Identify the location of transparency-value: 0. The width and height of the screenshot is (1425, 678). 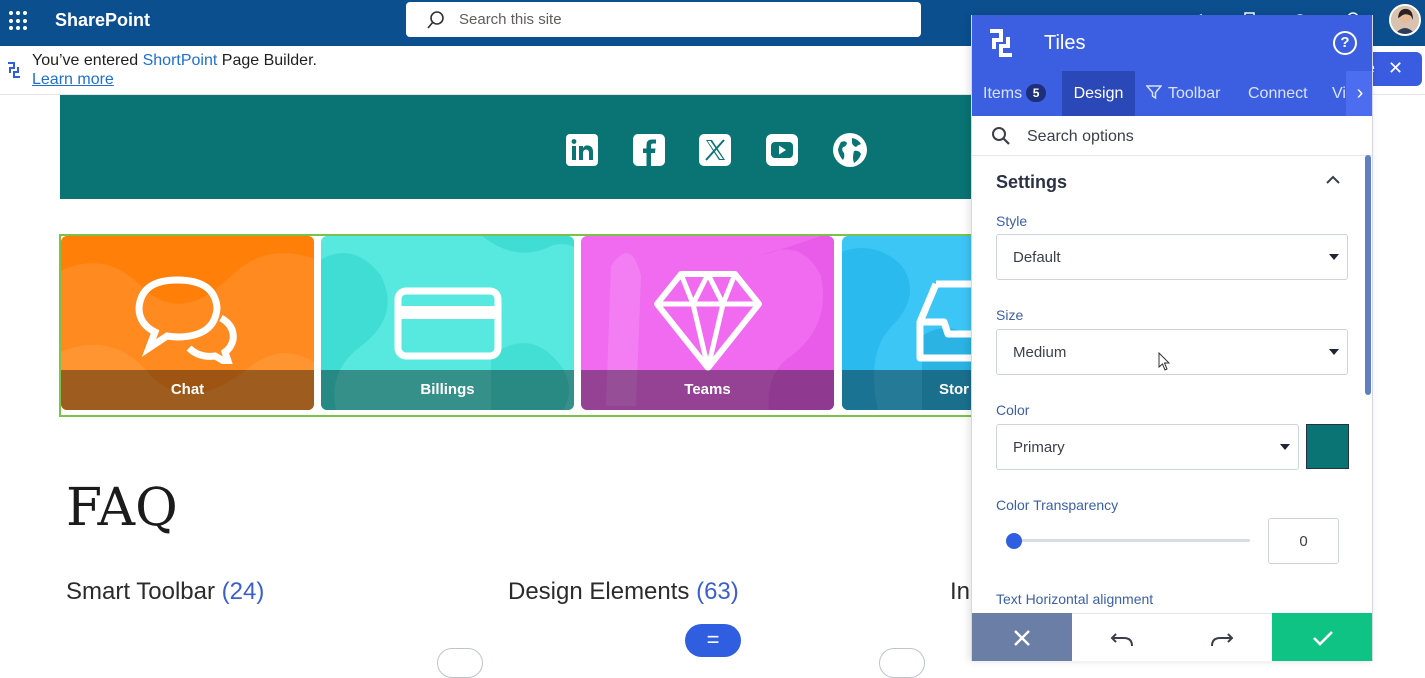
(1303, 541).